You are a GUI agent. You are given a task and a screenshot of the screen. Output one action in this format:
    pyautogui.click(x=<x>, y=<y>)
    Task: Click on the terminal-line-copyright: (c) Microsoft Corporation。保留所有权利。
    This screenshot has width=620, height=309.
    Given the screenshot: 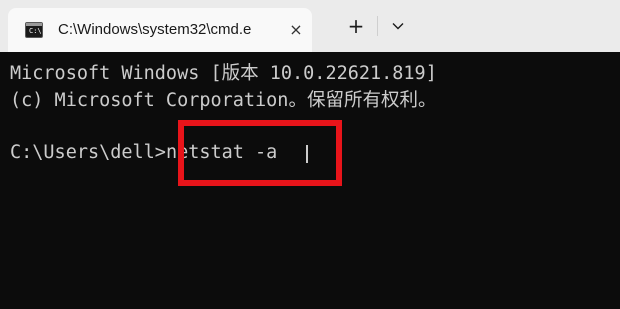 What is the action you would take?
    pyautogui.click(x=223, y=100)
    